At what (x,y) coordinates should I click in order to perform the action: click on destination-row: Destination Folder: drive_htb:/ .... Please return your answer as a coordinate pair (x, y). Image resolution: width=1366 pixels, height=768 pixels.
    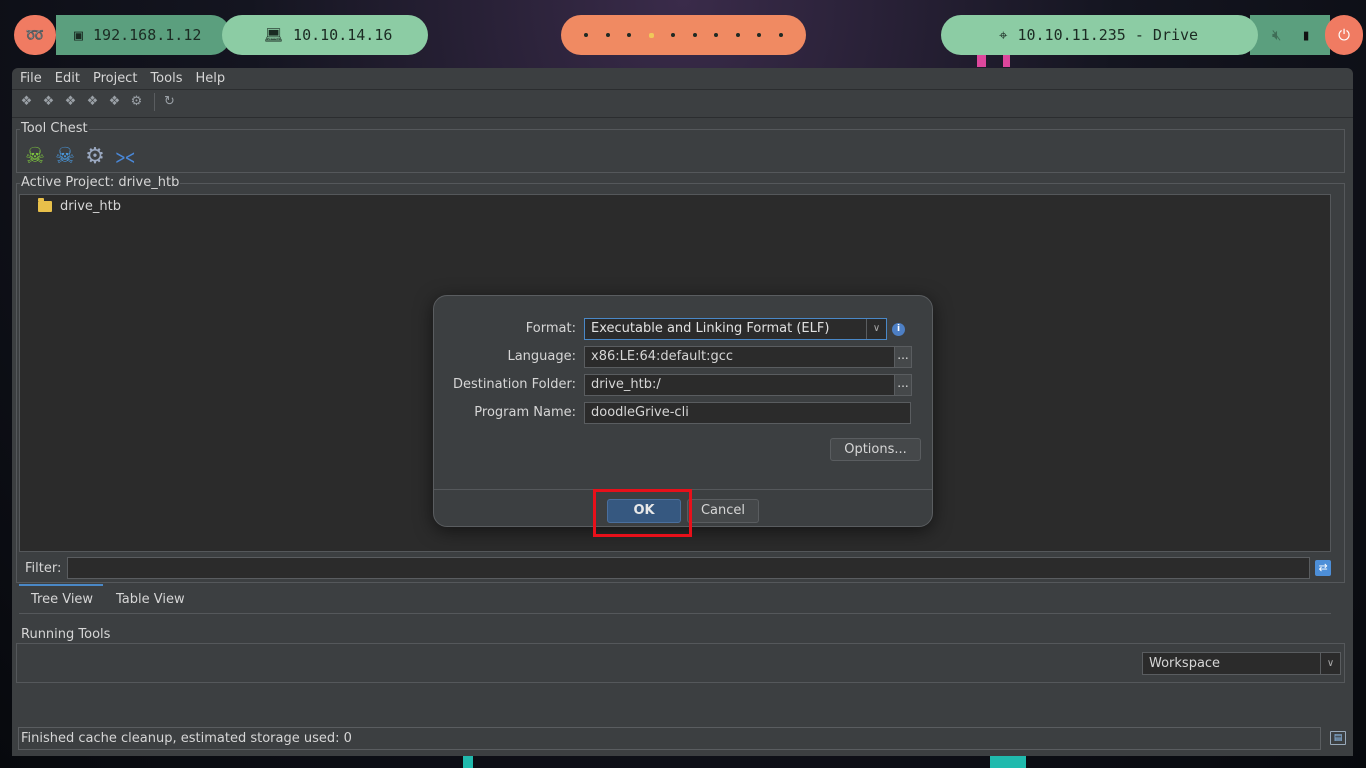
    Looking at the image, I should click on (684, 385).